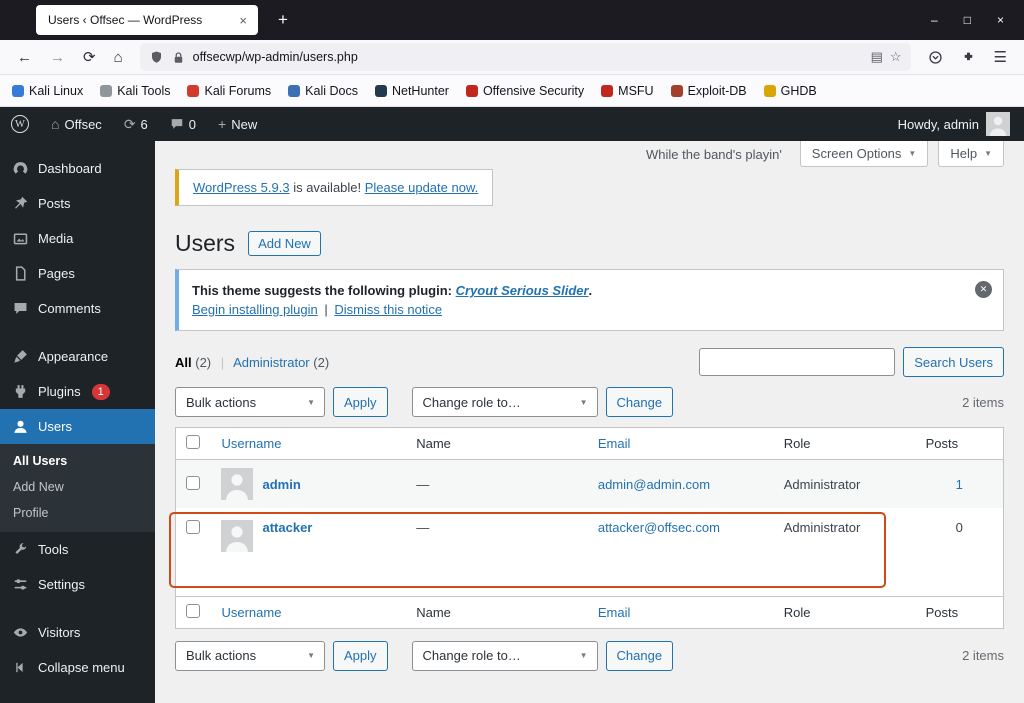  I want to click on user-row-admin: admin — admin@admin.com Administrator 1, so click(589, 483).